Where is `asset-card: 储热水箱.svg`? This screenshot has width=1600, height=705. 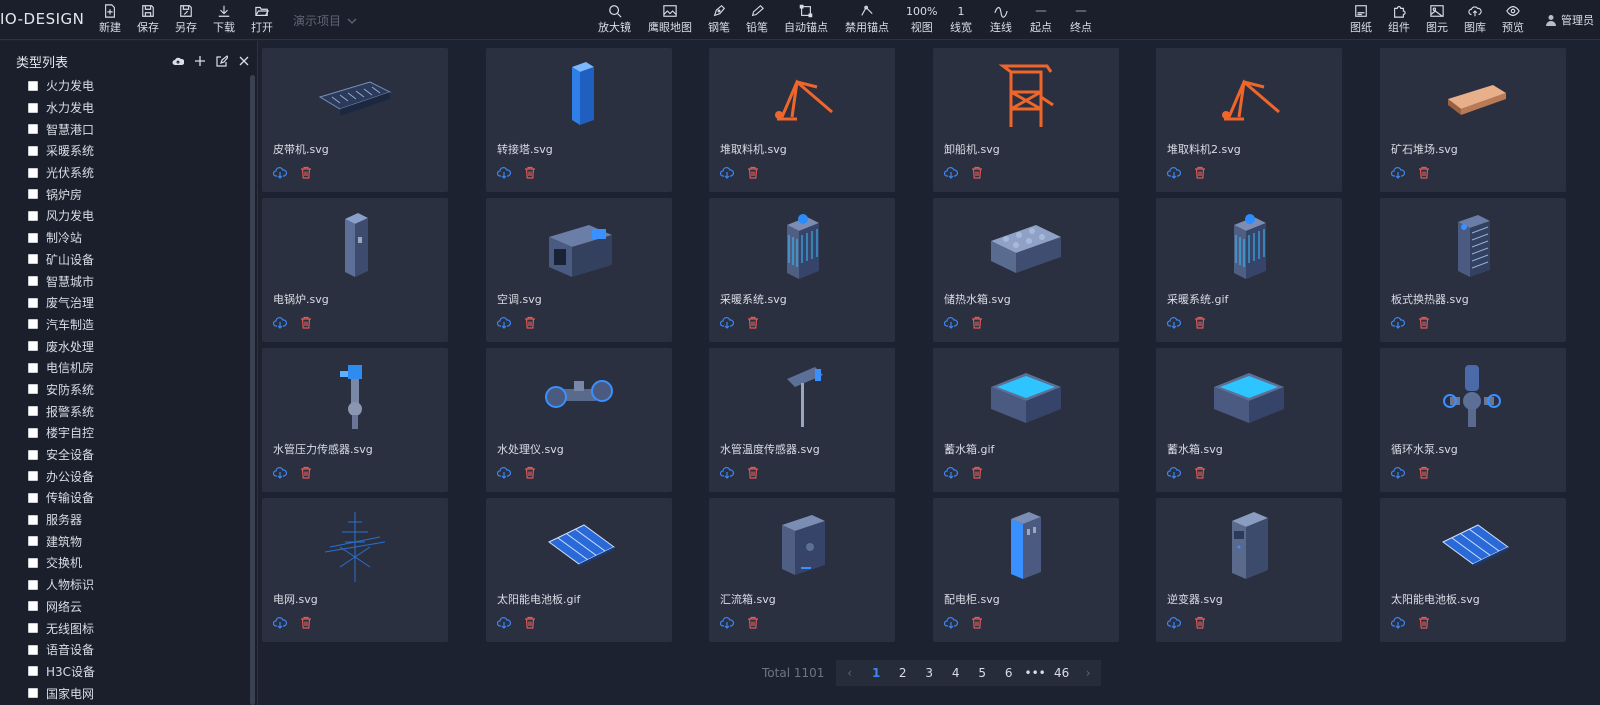
asset-card: 储热水箱.svg is located at coordinates (1026, 270).